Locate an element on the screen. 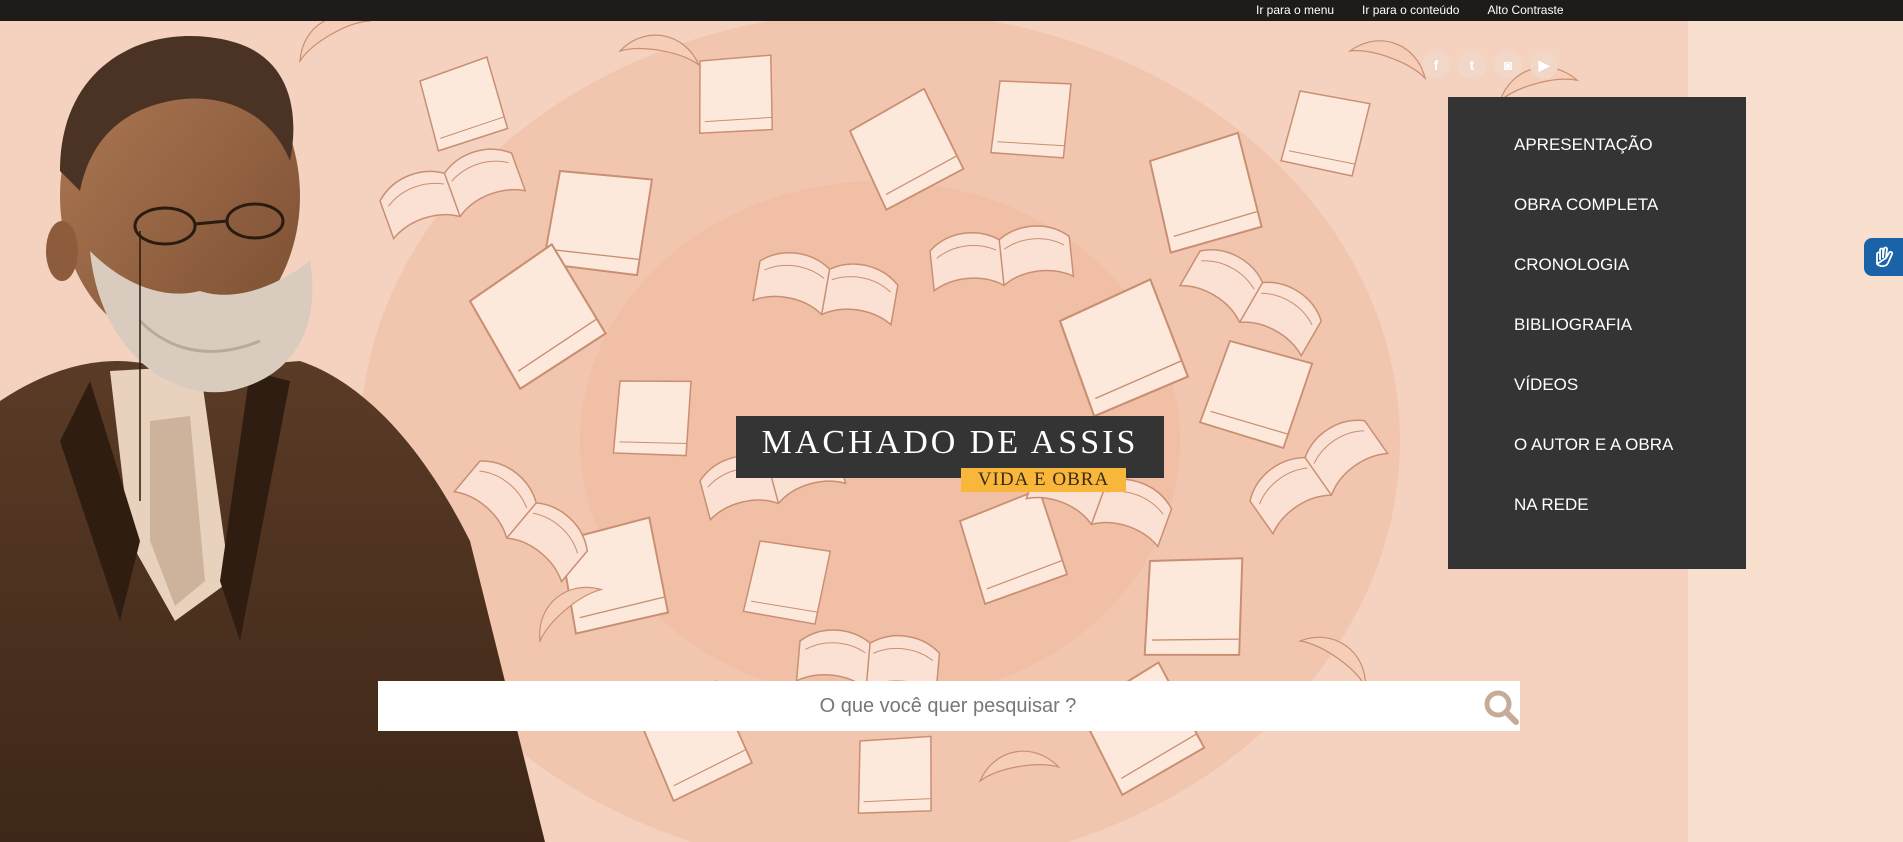 This screenshot has height=842, width=1903. youtube-icon: ▶ is located at coordinates (1544, 65).